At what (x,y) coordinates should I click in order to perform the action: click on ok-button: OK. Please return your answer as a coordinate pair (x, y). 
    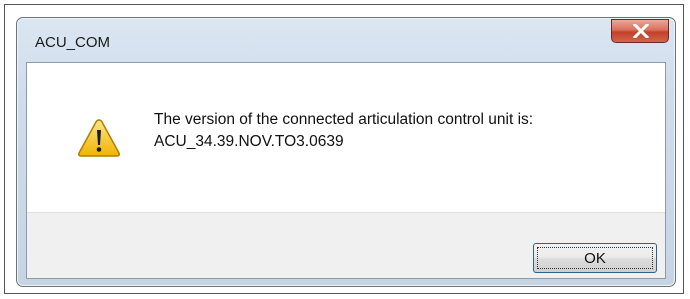
    Looking at the image, I should click on (595, 258).